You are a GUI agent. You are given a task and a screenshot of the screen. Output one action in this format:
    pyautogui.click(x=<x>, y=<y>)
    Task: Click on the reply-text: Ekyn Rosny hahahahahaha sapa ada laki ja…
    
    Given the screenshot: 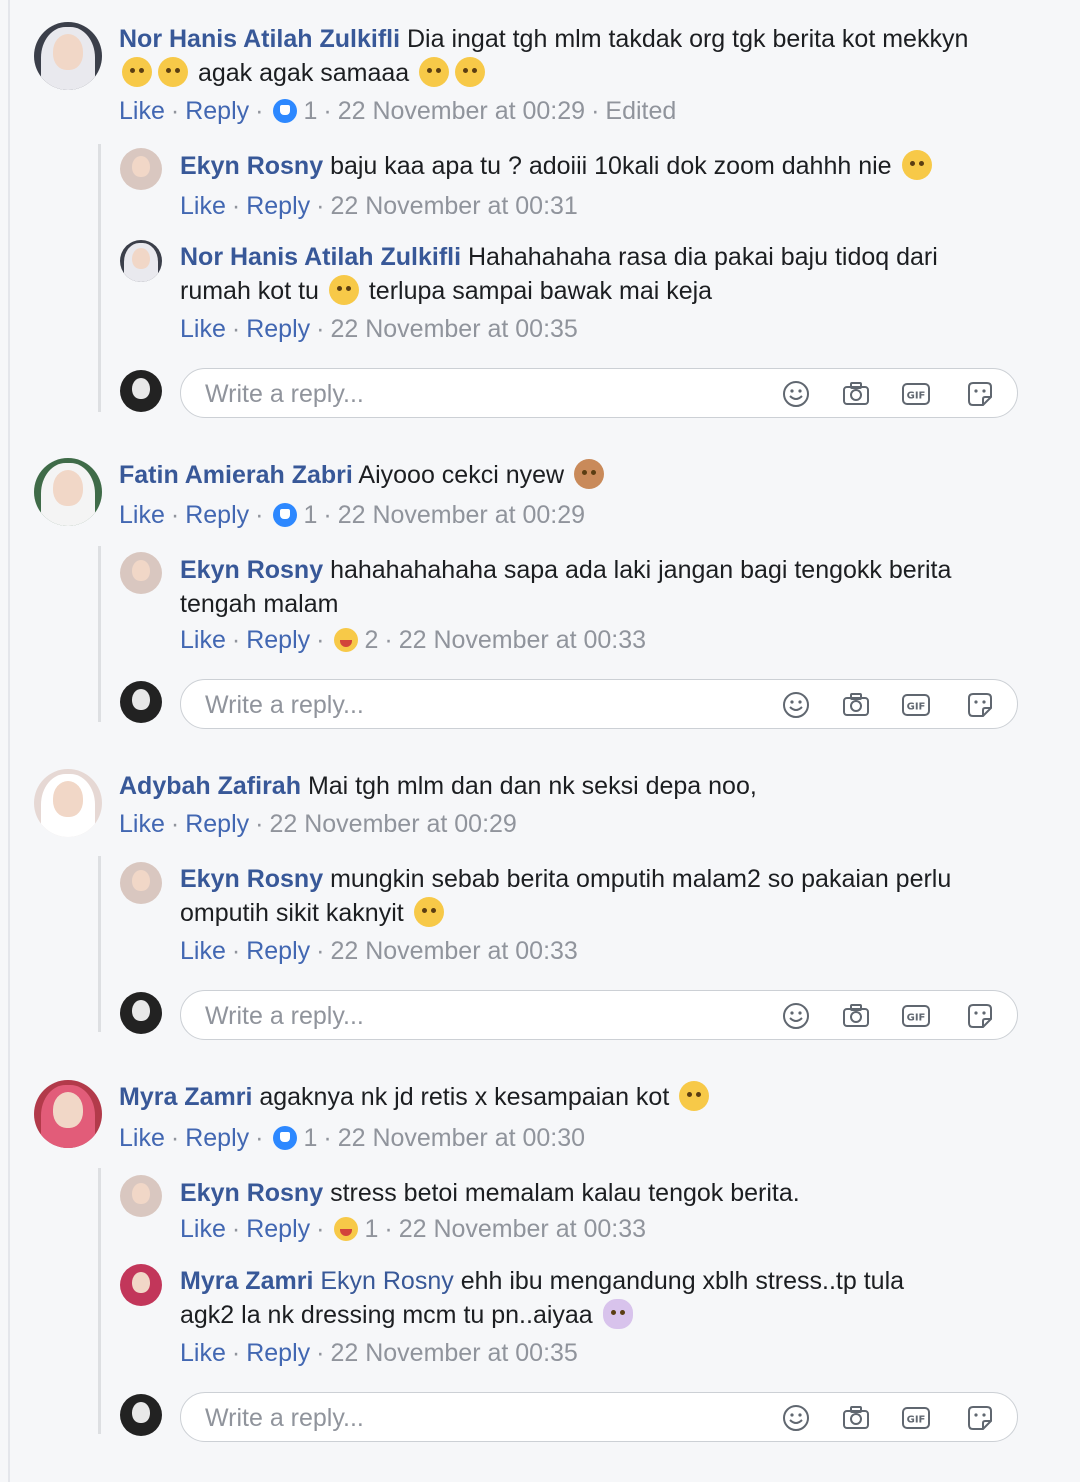 What is the action you would take?
    pyautogui.click(x=566, y=570)
    